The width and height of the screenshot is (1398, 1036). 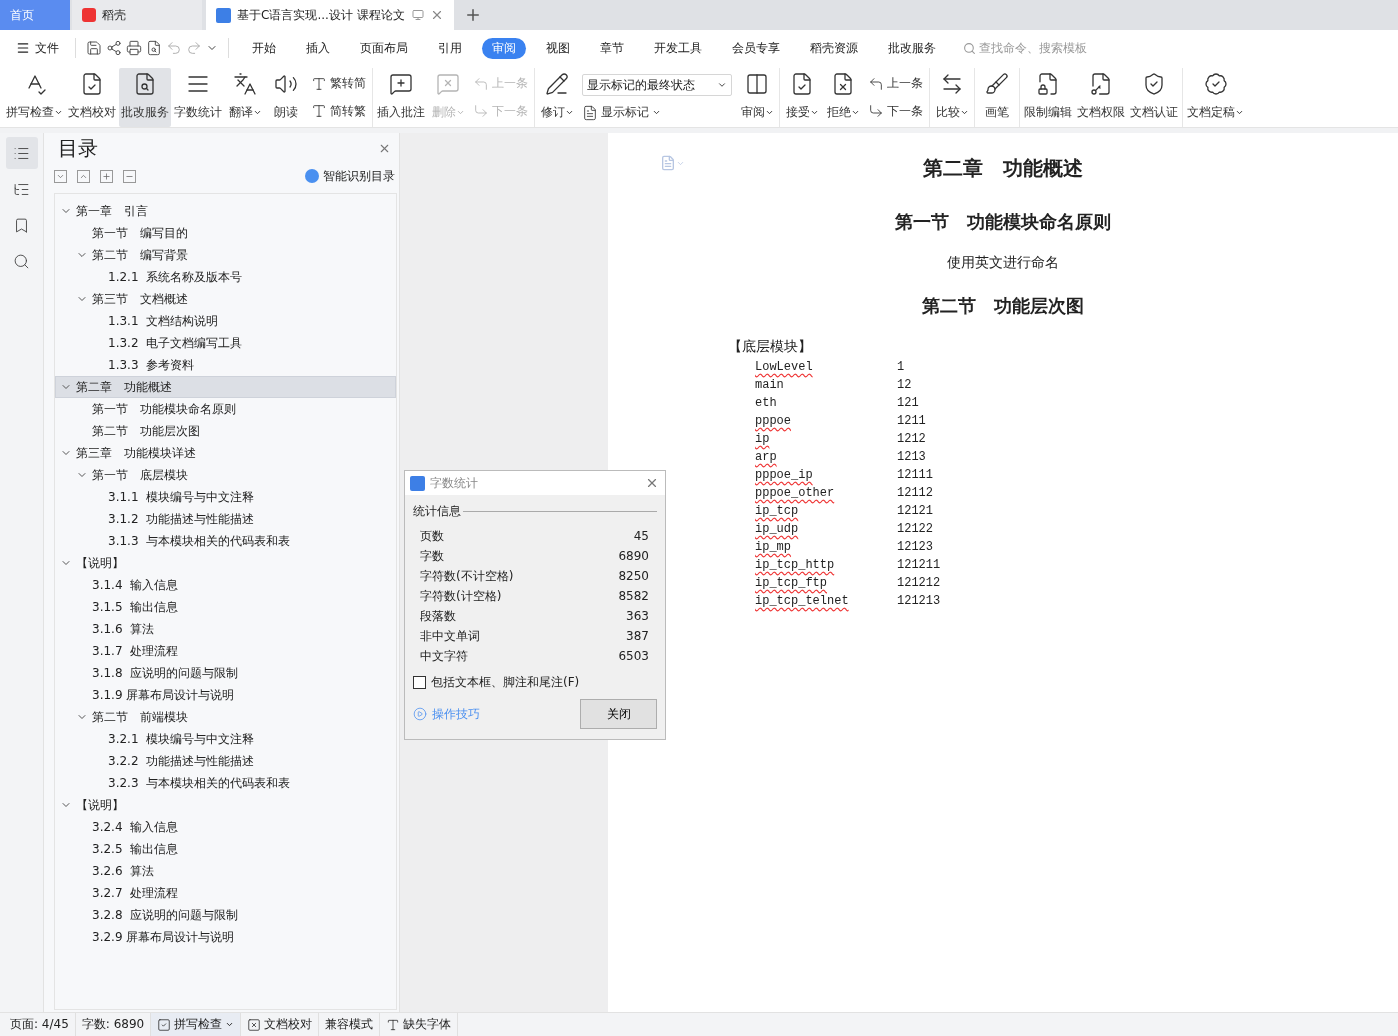 What do you see at coordinates (198, 97) in the screenshot?
I see `ribbon-button: 字数统计` at bounding box center [198, 97].